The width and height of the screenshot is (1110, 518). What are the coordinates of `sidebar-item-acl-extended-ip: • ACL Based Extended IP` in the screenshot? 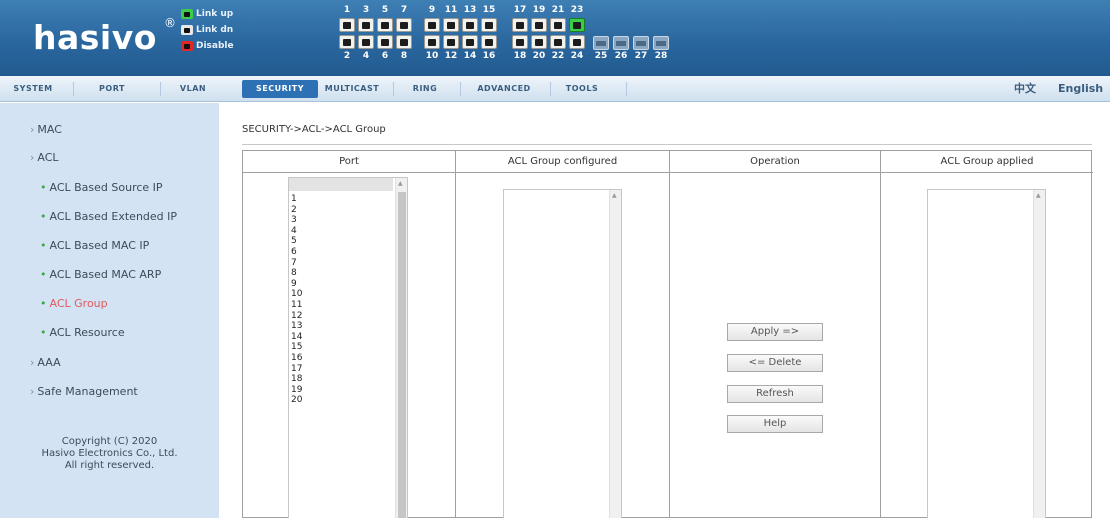 It's located at (108, 216).